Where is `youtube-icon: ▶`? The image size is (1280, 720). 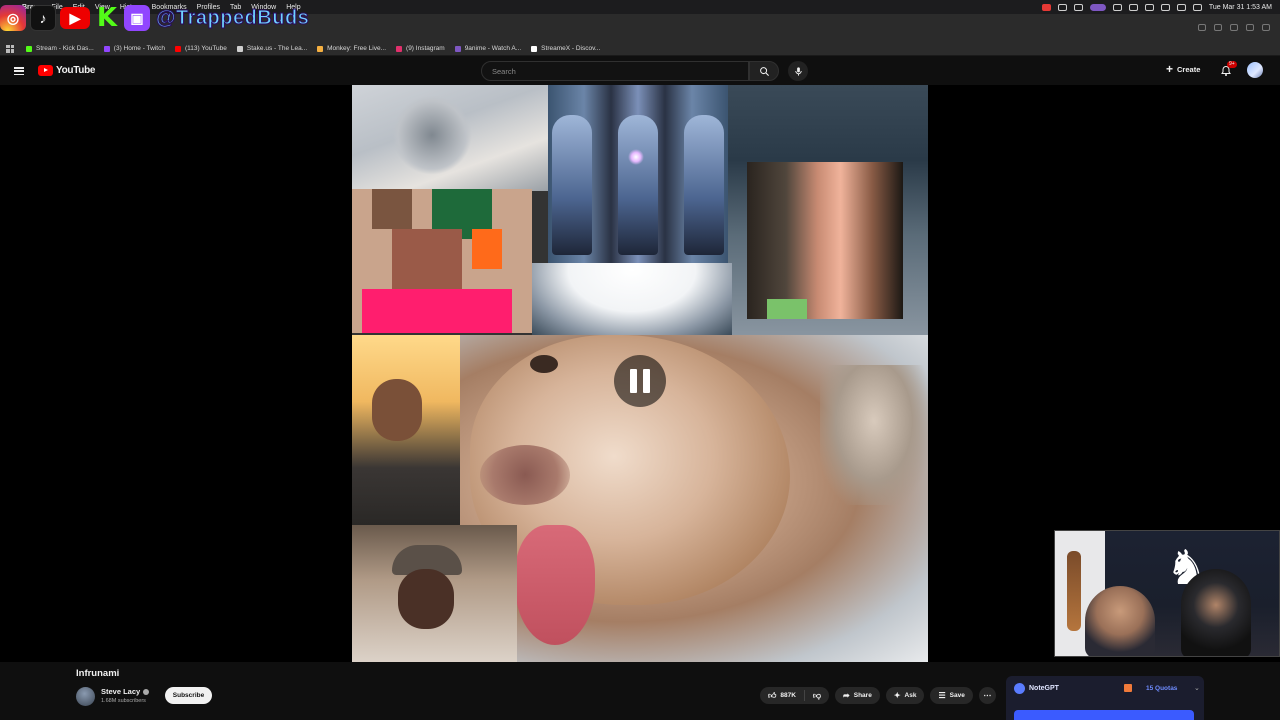
youtube-icon: ▶ is located at coordinates (75, 18).